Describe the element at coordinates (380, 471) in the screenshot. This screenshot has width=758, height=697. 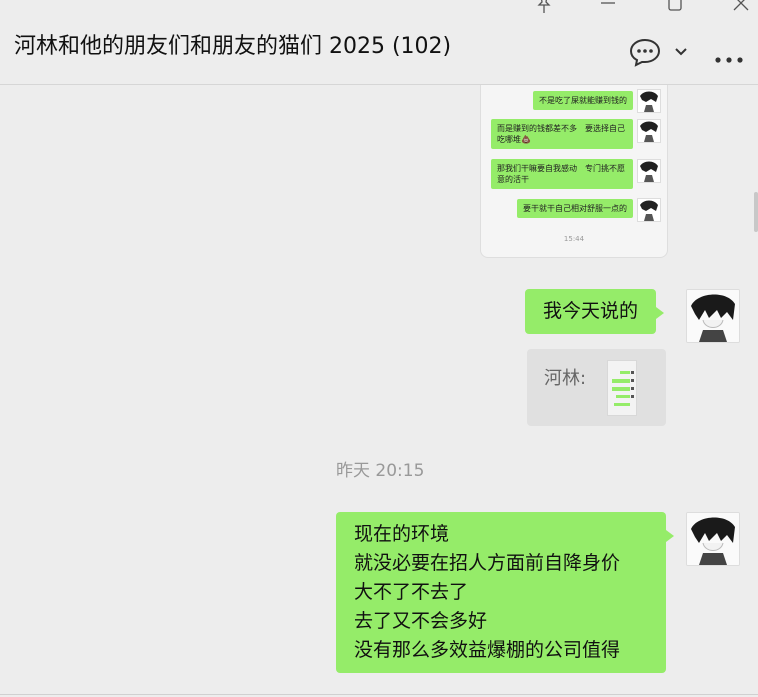
I see `timestamp: 昨天 20:15` at that location.